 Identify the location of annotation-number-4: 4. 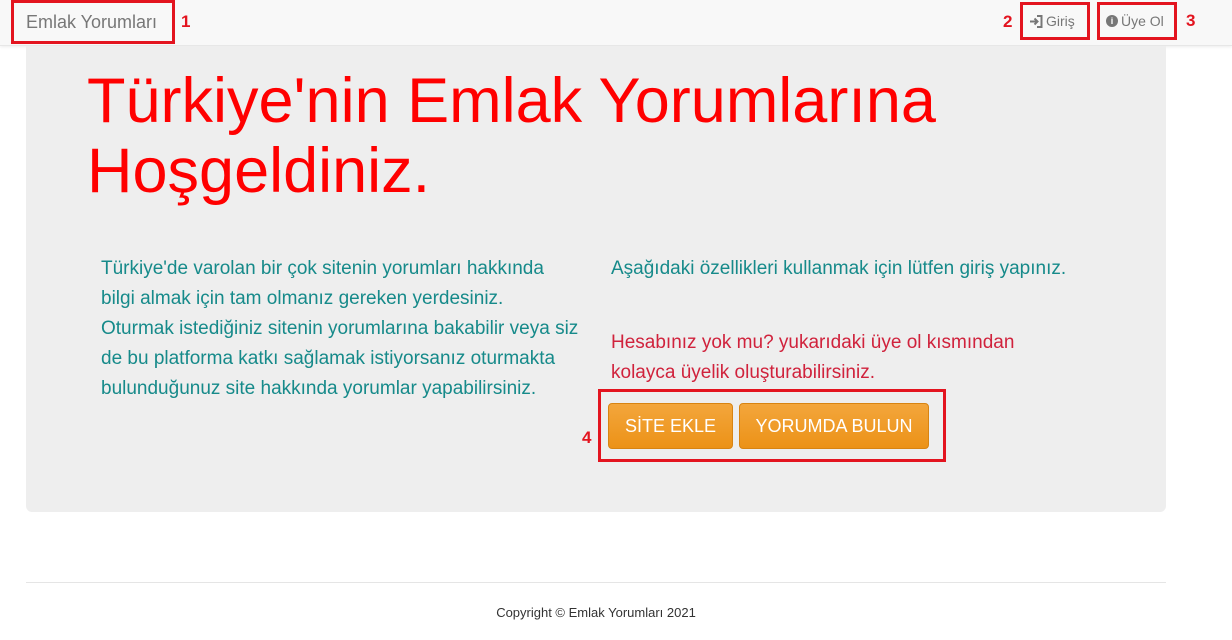
(587, 437).